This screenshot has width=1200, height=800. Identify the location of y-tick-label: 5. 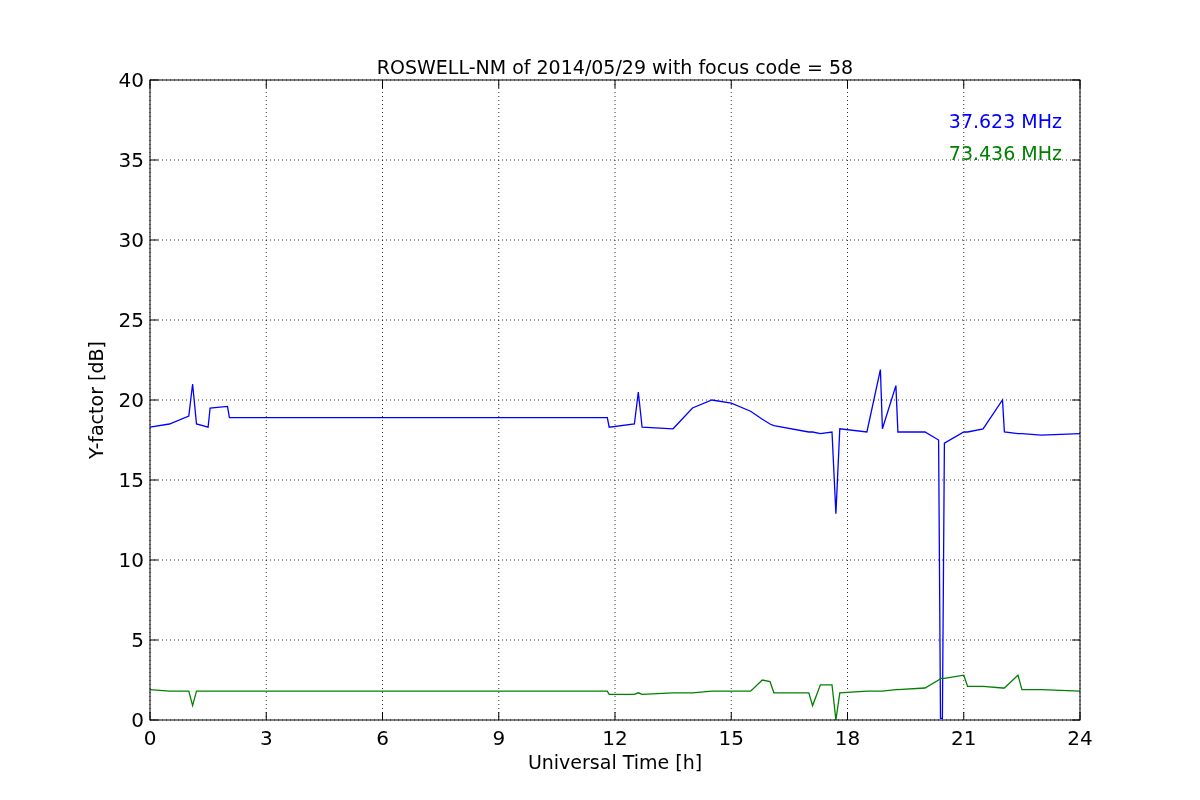
(137, 640).